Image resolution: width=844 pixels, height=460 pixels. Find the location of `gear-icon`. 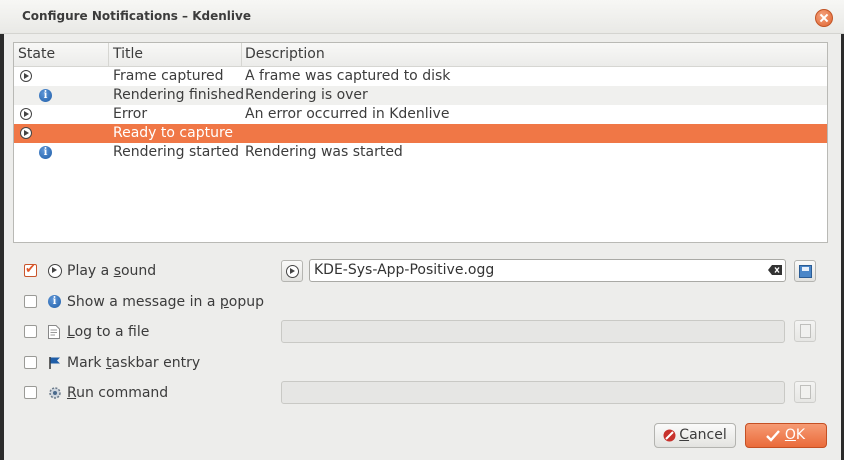

gear-icon is located at coordinates (55, 393).